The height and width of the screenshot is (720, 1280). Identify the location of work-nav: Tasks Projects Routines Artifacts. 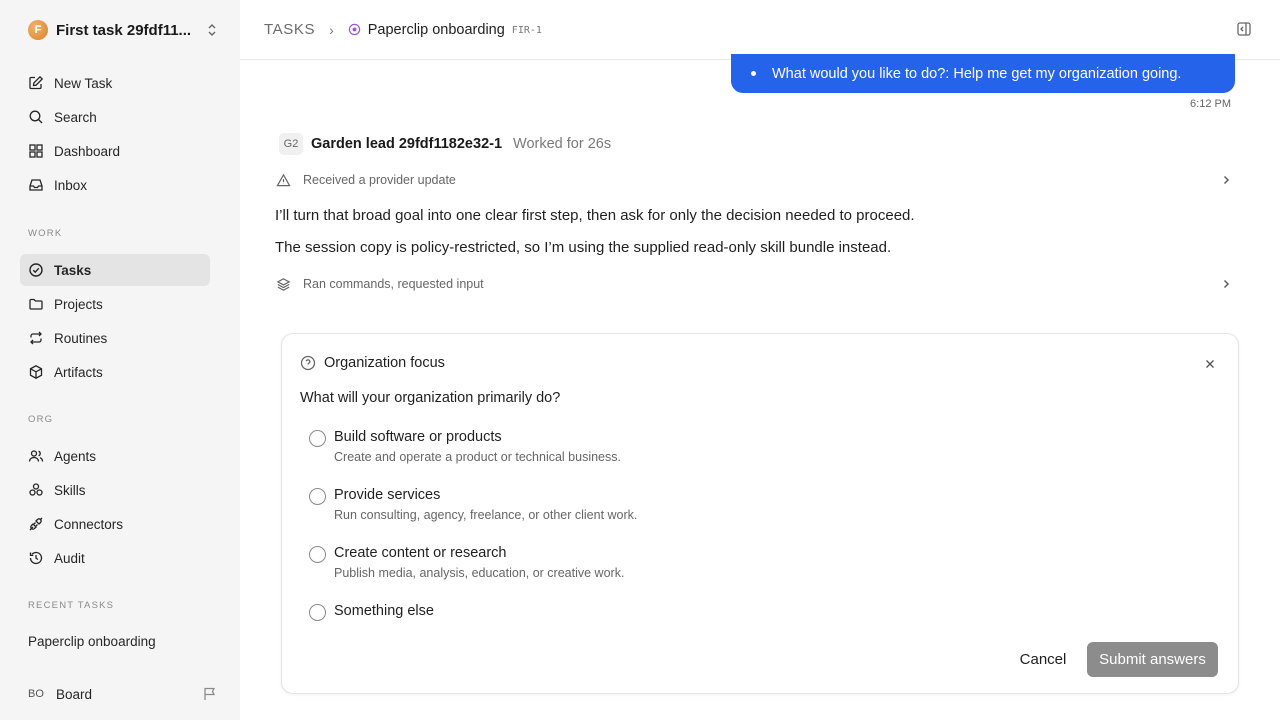
(115, 321).